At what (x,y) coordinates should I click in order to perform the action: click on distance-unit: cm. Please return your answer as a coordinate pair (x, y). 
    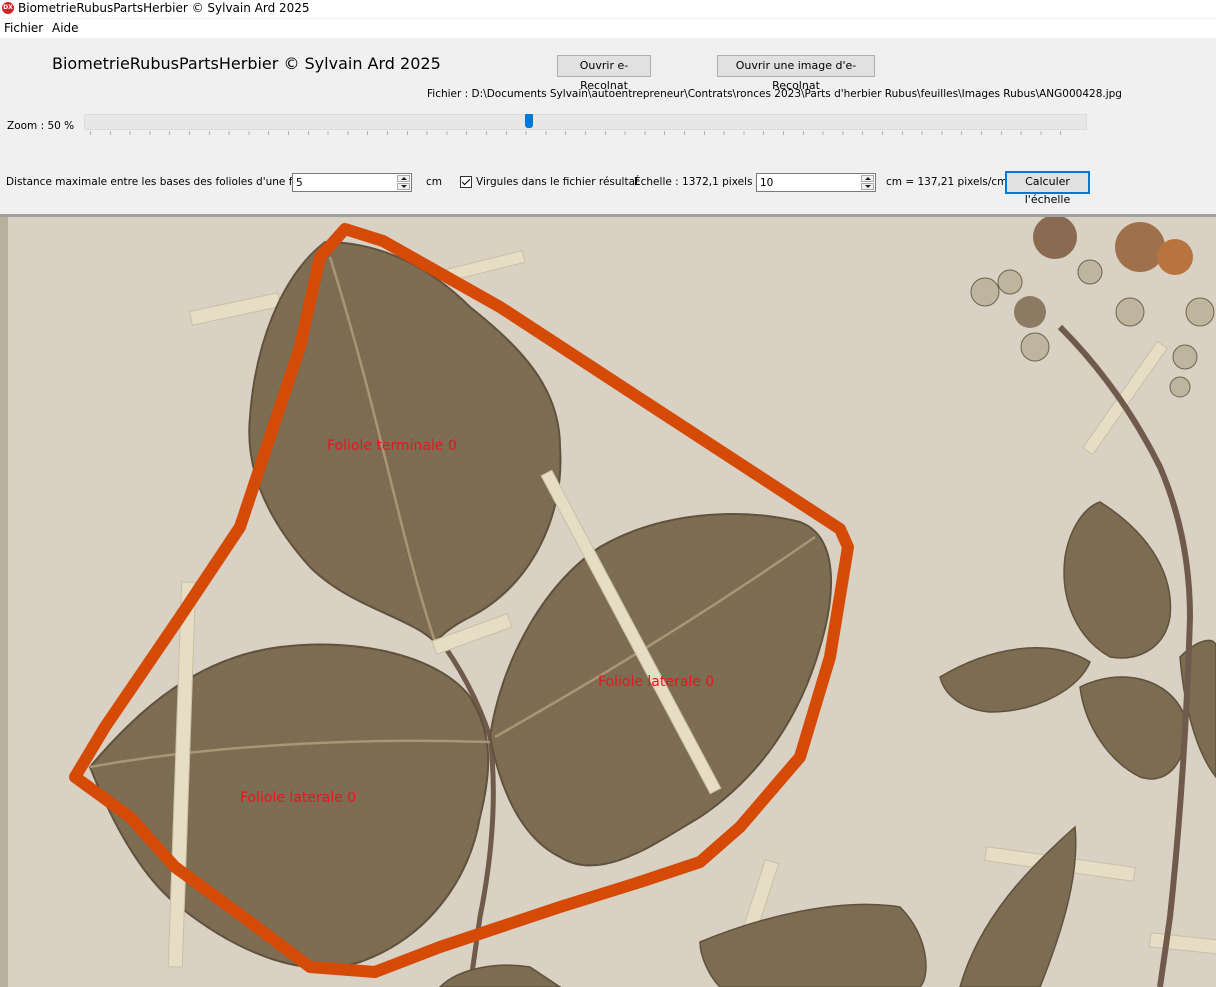
    Looking at the image, I should click on (434, 182).